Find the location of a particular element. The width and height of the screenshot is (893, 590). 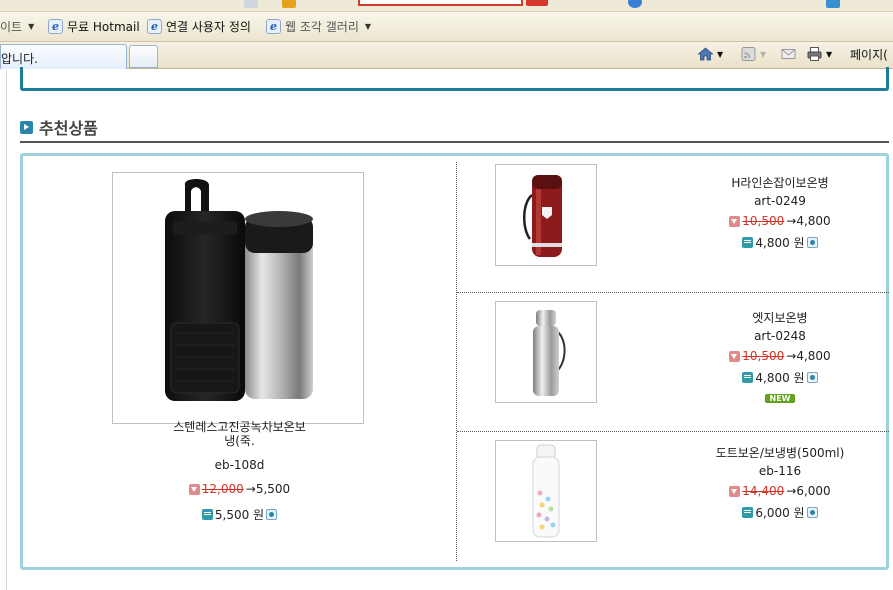

side-product-name: 도트보온/보냉병(500ml) is located at coordinates (780, 452).